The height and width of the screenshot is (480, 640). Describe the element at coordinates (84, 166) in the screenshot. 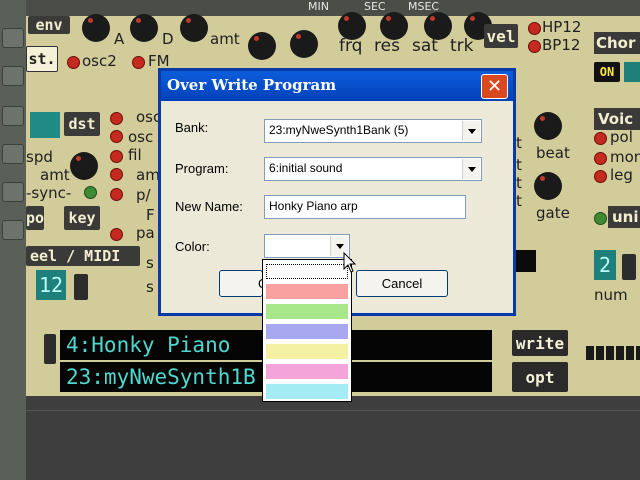

I see `lfo-knob` at that location.